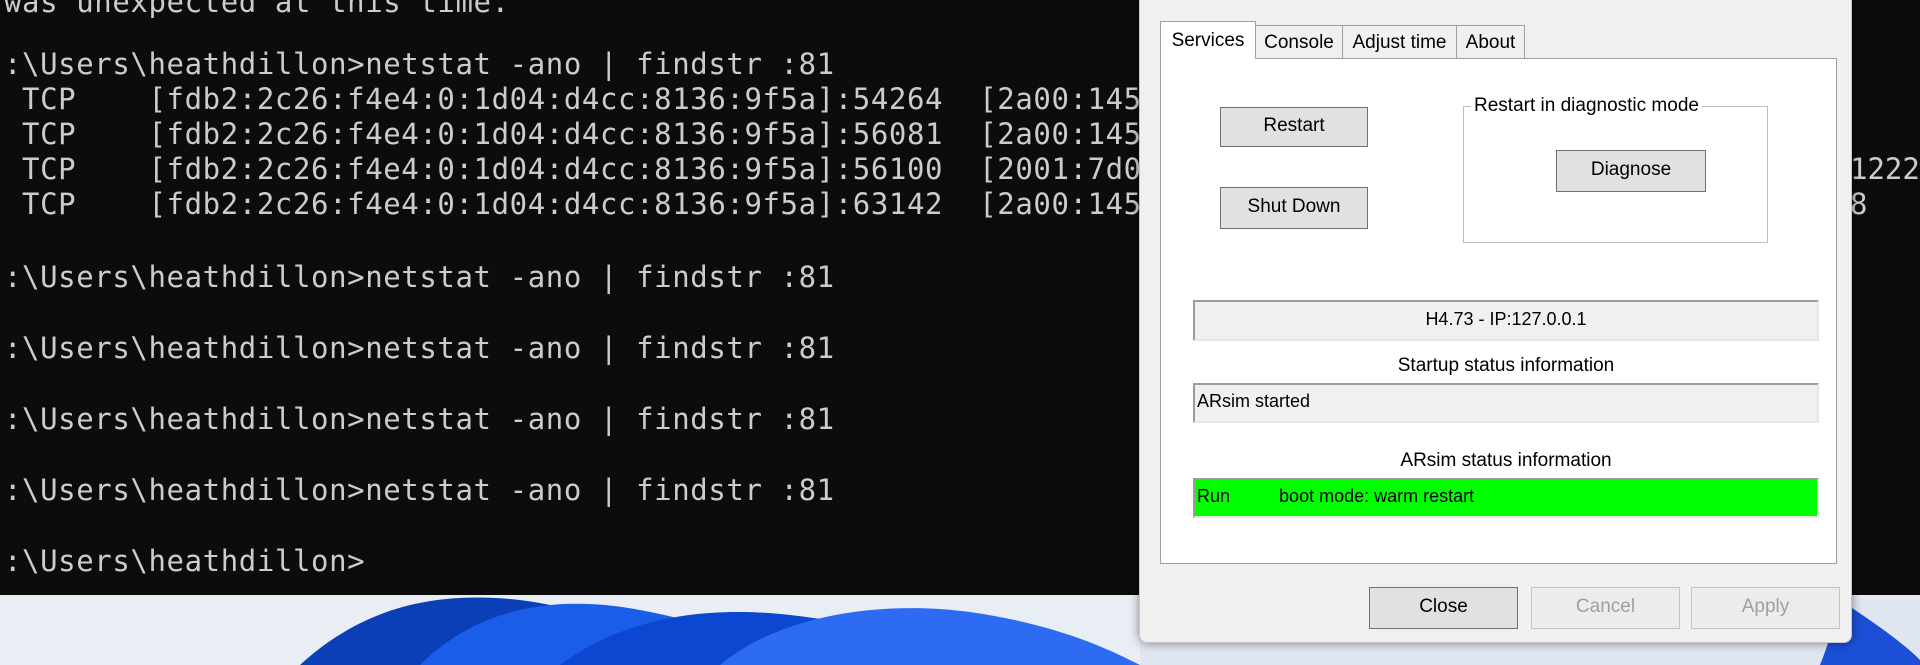 This screenshot has height=665, width=1920. I want to click on terminal-line-fragment: 8, so click(1859, 204).